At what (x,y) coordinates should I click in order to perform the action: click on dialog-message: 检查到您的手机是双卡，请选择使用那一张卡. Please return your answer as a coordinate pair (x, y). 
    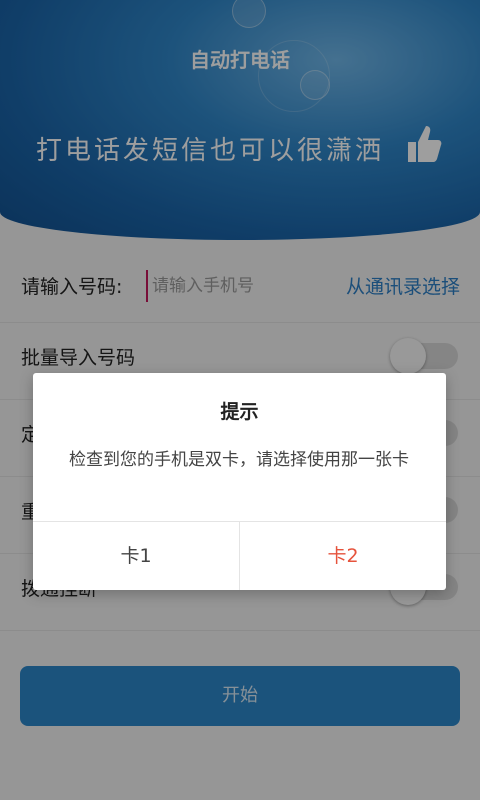
    Looking at the image, I should click on (239, 460).